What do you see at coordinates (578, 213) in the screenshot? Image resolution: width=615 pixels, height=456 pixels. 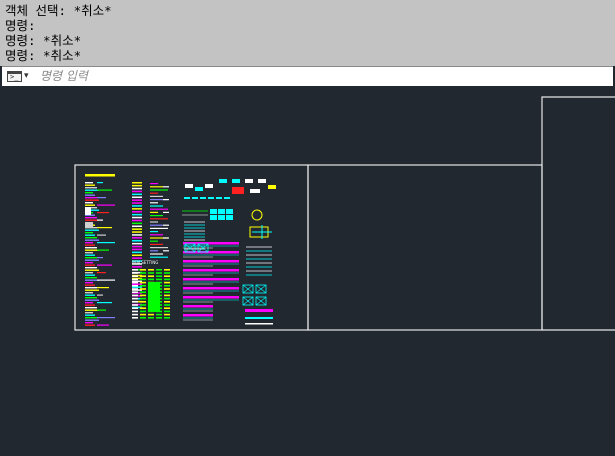 I see `layout-frame-right` at bounding box center [578, 213].